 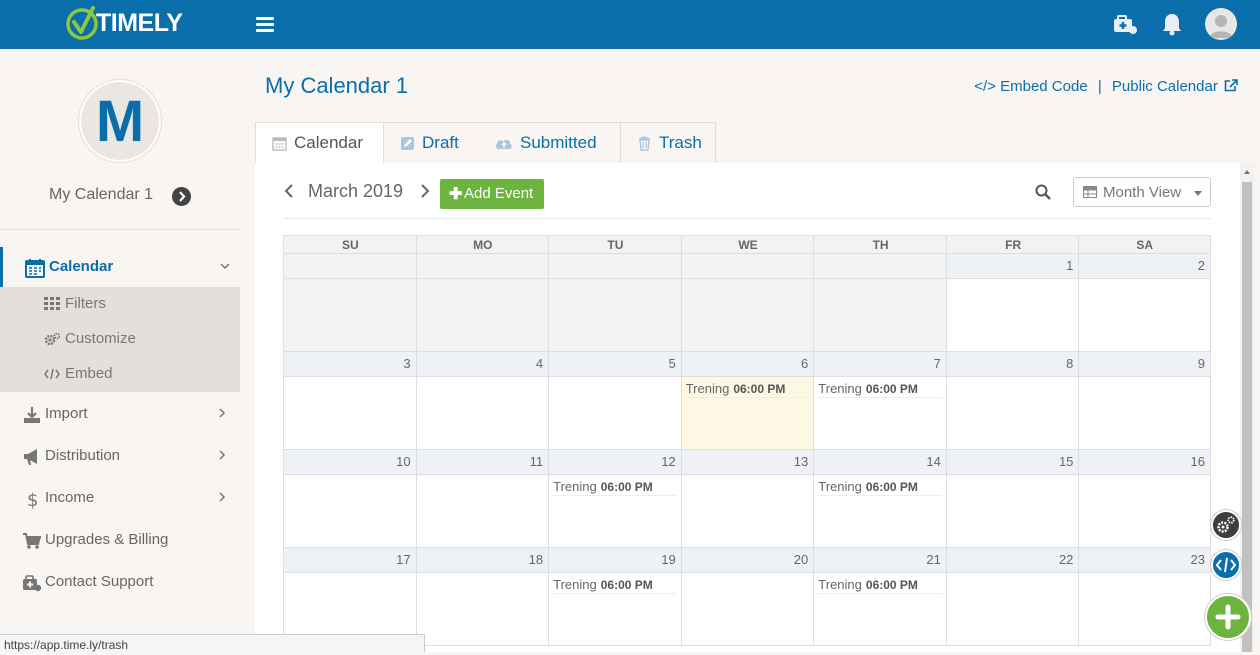 What do you see at coordinates (1030, 86) in the screenshot?
I see `embed-code-link: </> Embed Code` at bounding box center [1030, 86].